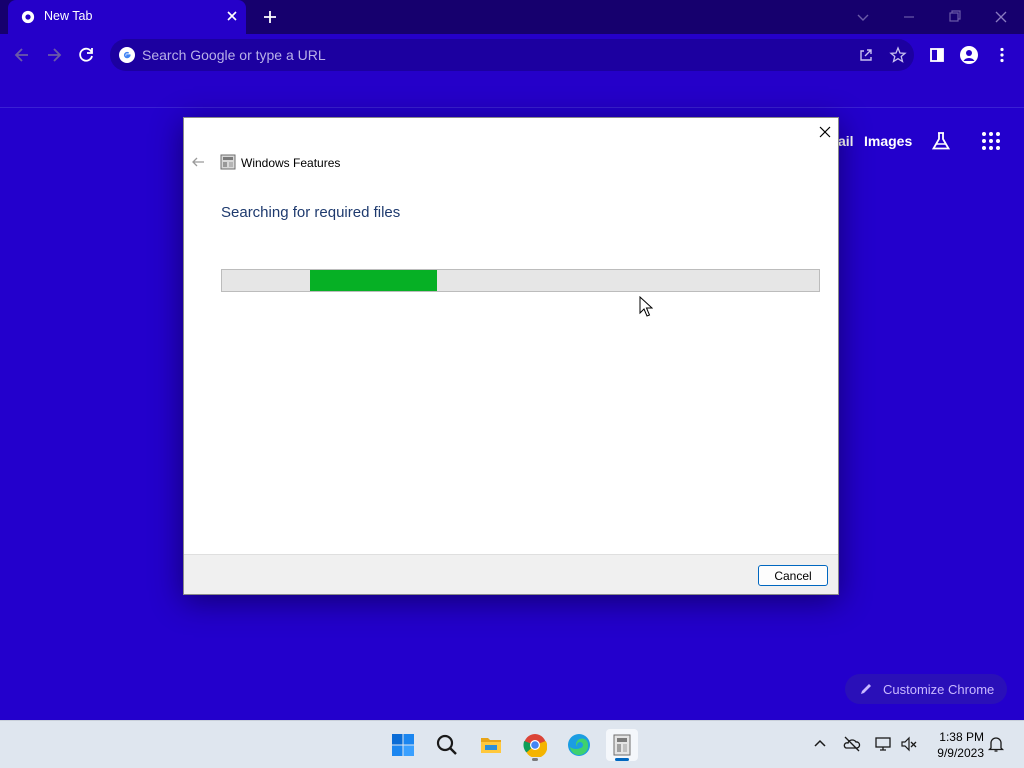 This screenshot has height=768, width=1024. What do you see at coordinates (511, 574) in the screenshot?
I see `dialog-footer: Cancel` at bounding box center [511, 574].